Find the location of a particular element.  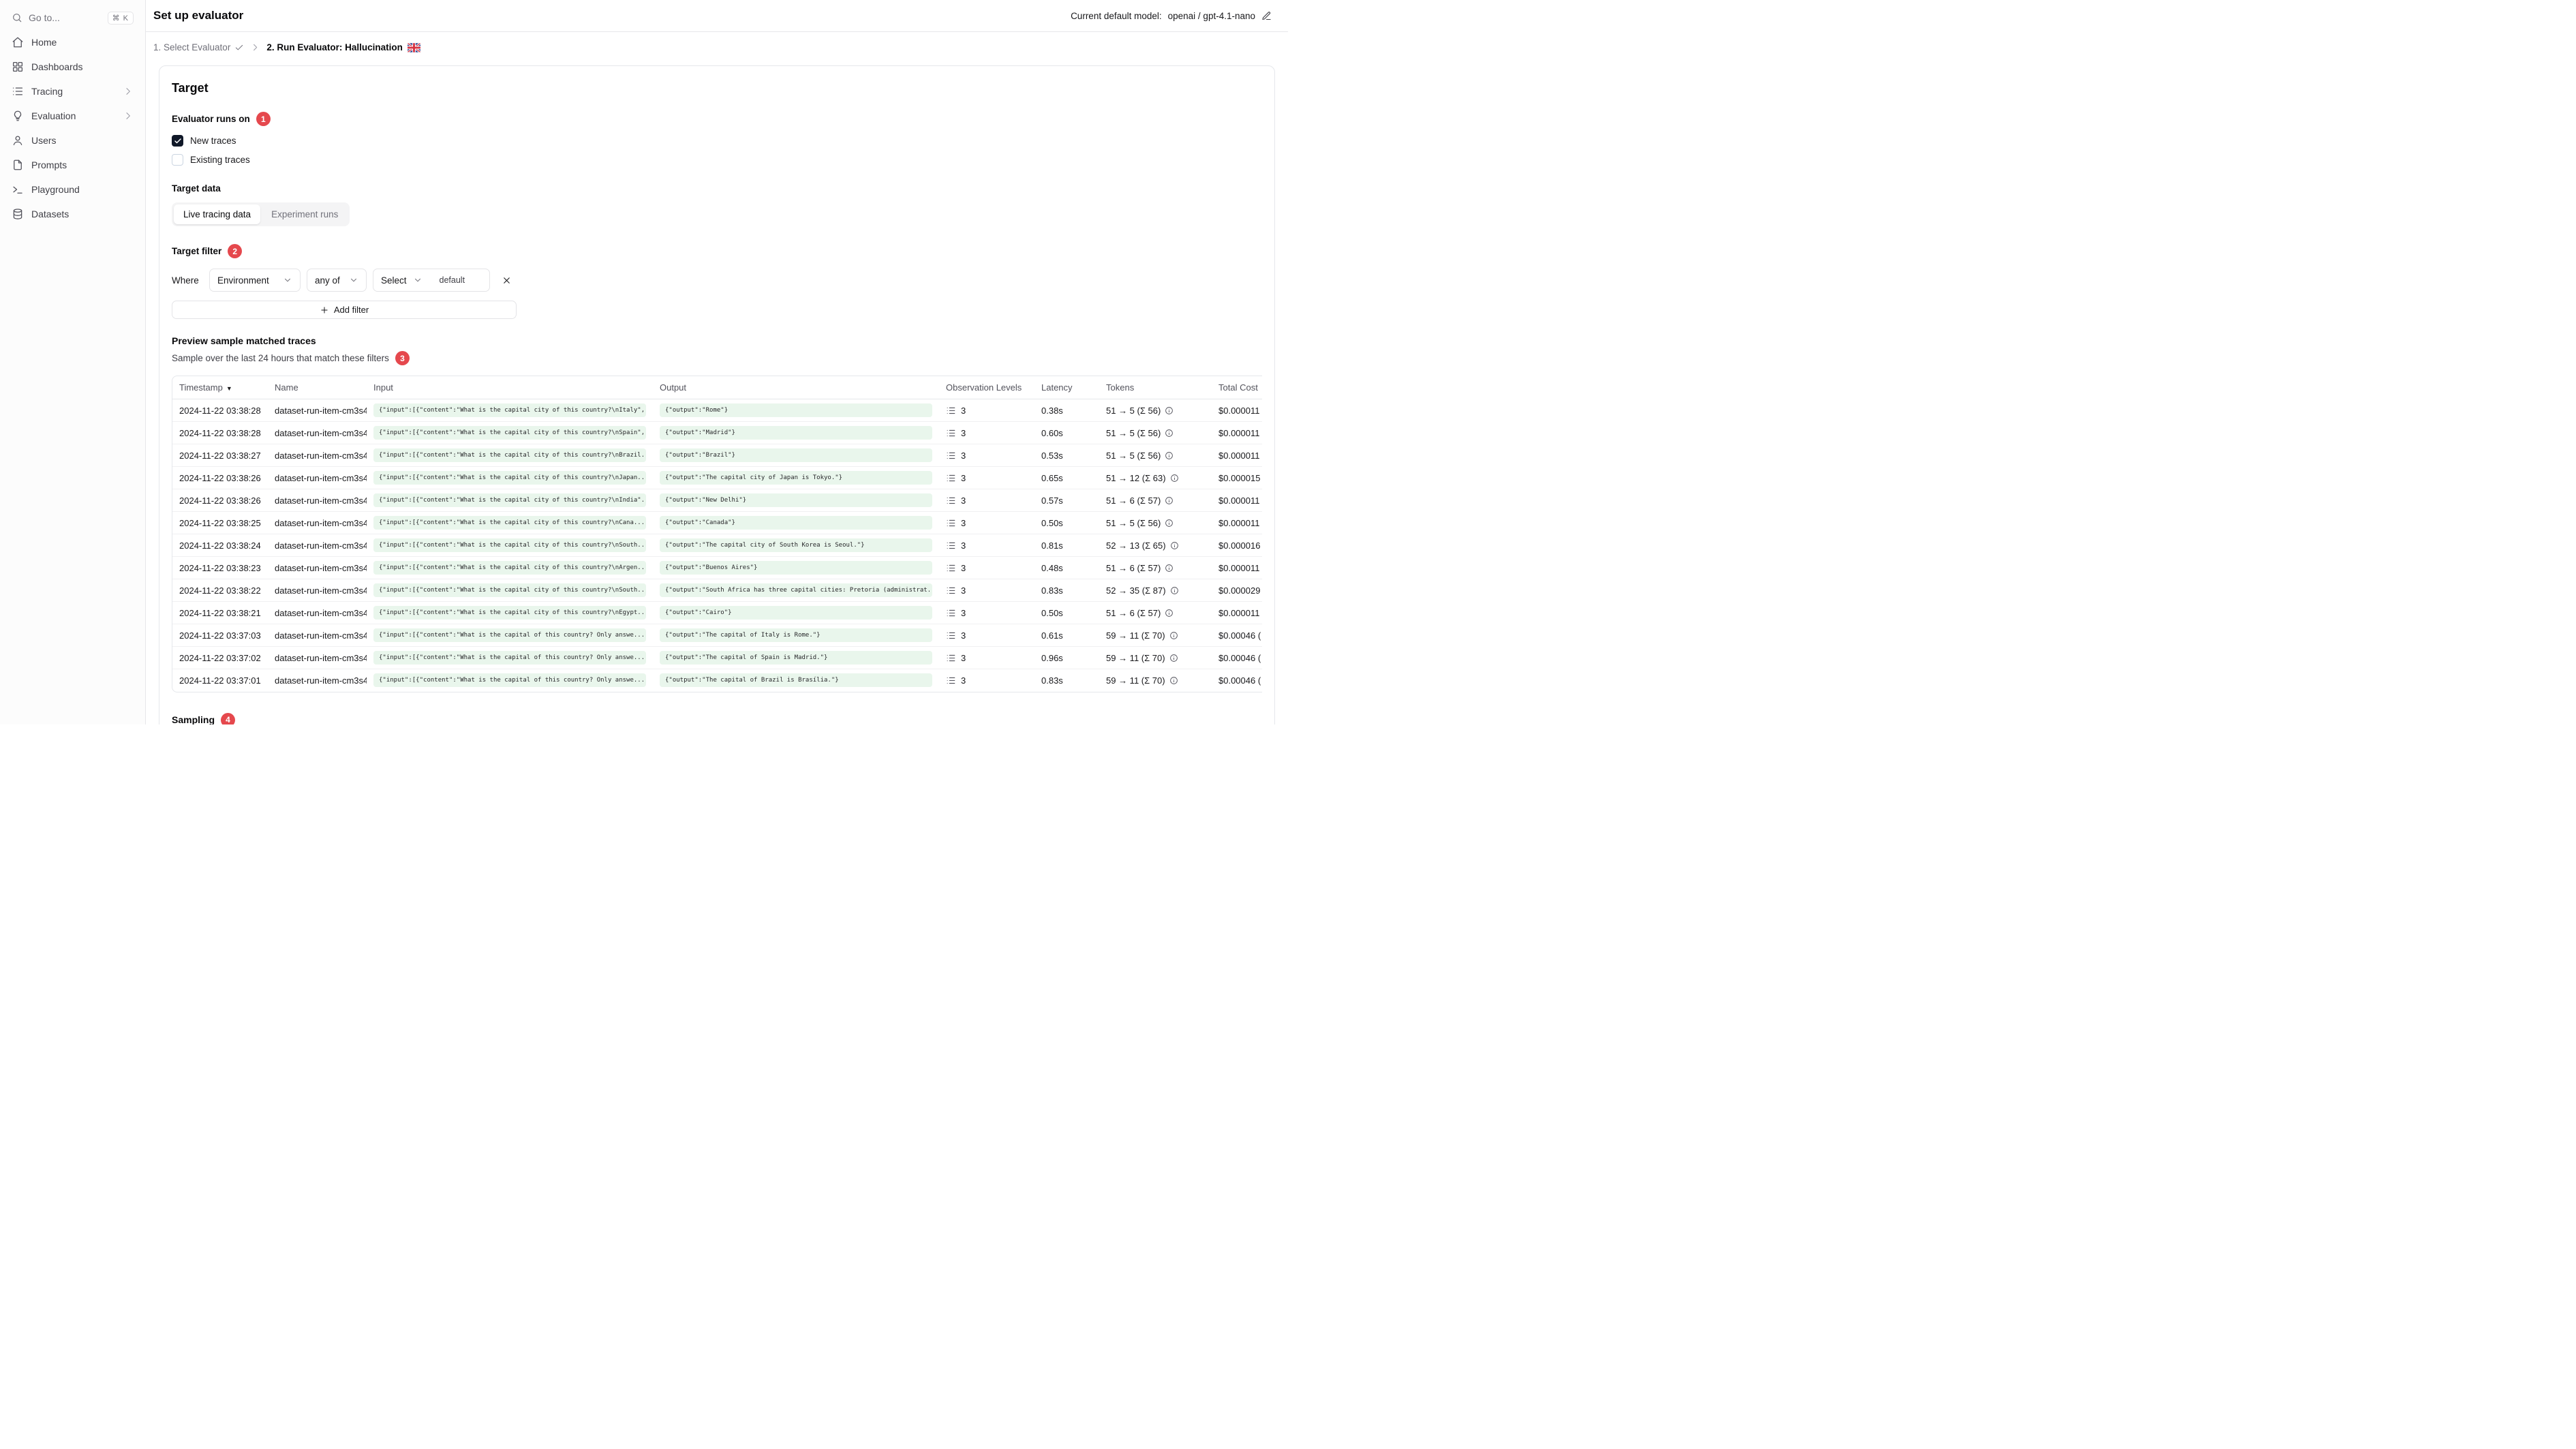

column-header-timestamp: Timestamp ▼ is located at coordinates (220, 388).